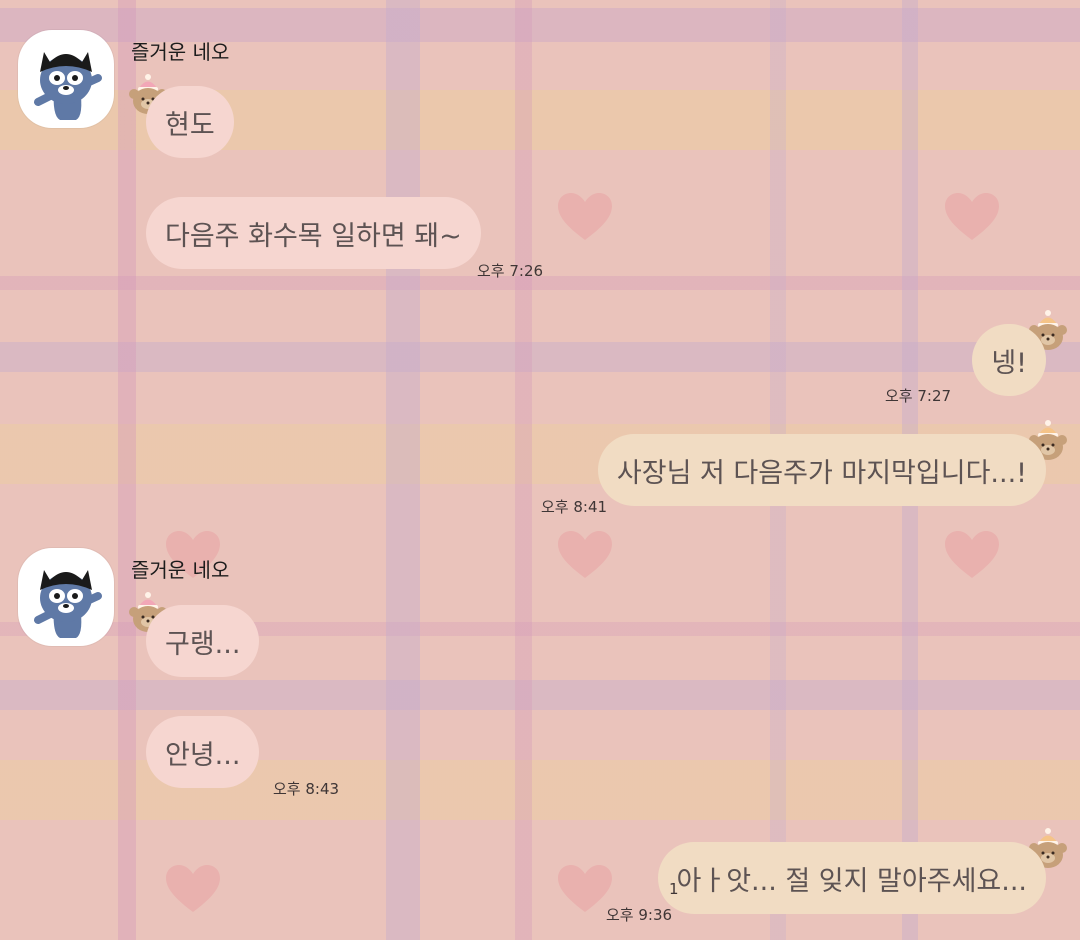 The image size is (1080, 940). I want to click on message-timestamp: 오후 7:27, so click(918, 396).